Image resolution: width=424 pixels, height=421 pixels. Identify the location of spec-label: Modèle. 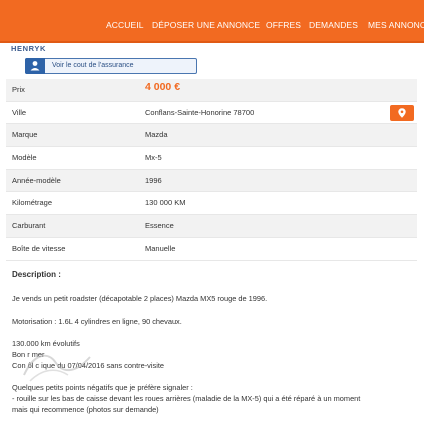
(24, 158).